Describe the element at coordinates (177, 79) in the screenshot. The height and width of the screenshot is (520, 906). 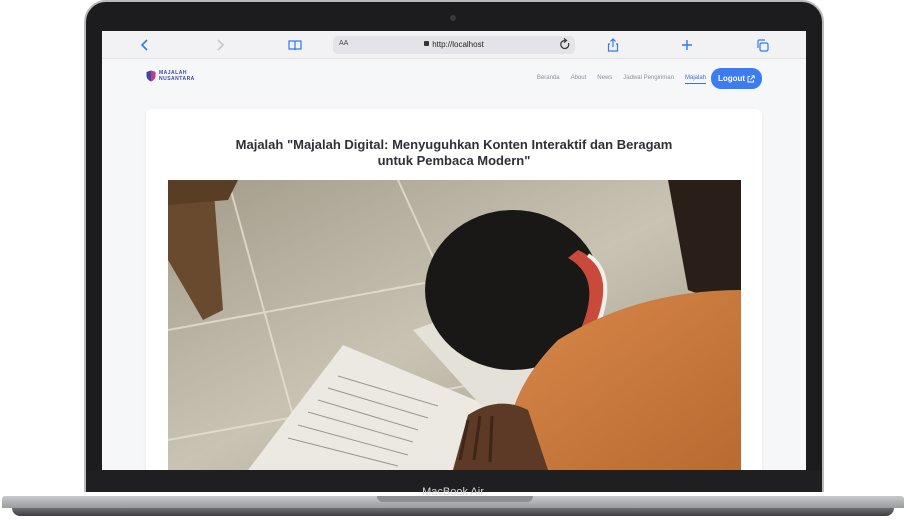
I see `logo-line-2: NUSANTARA` at that location.